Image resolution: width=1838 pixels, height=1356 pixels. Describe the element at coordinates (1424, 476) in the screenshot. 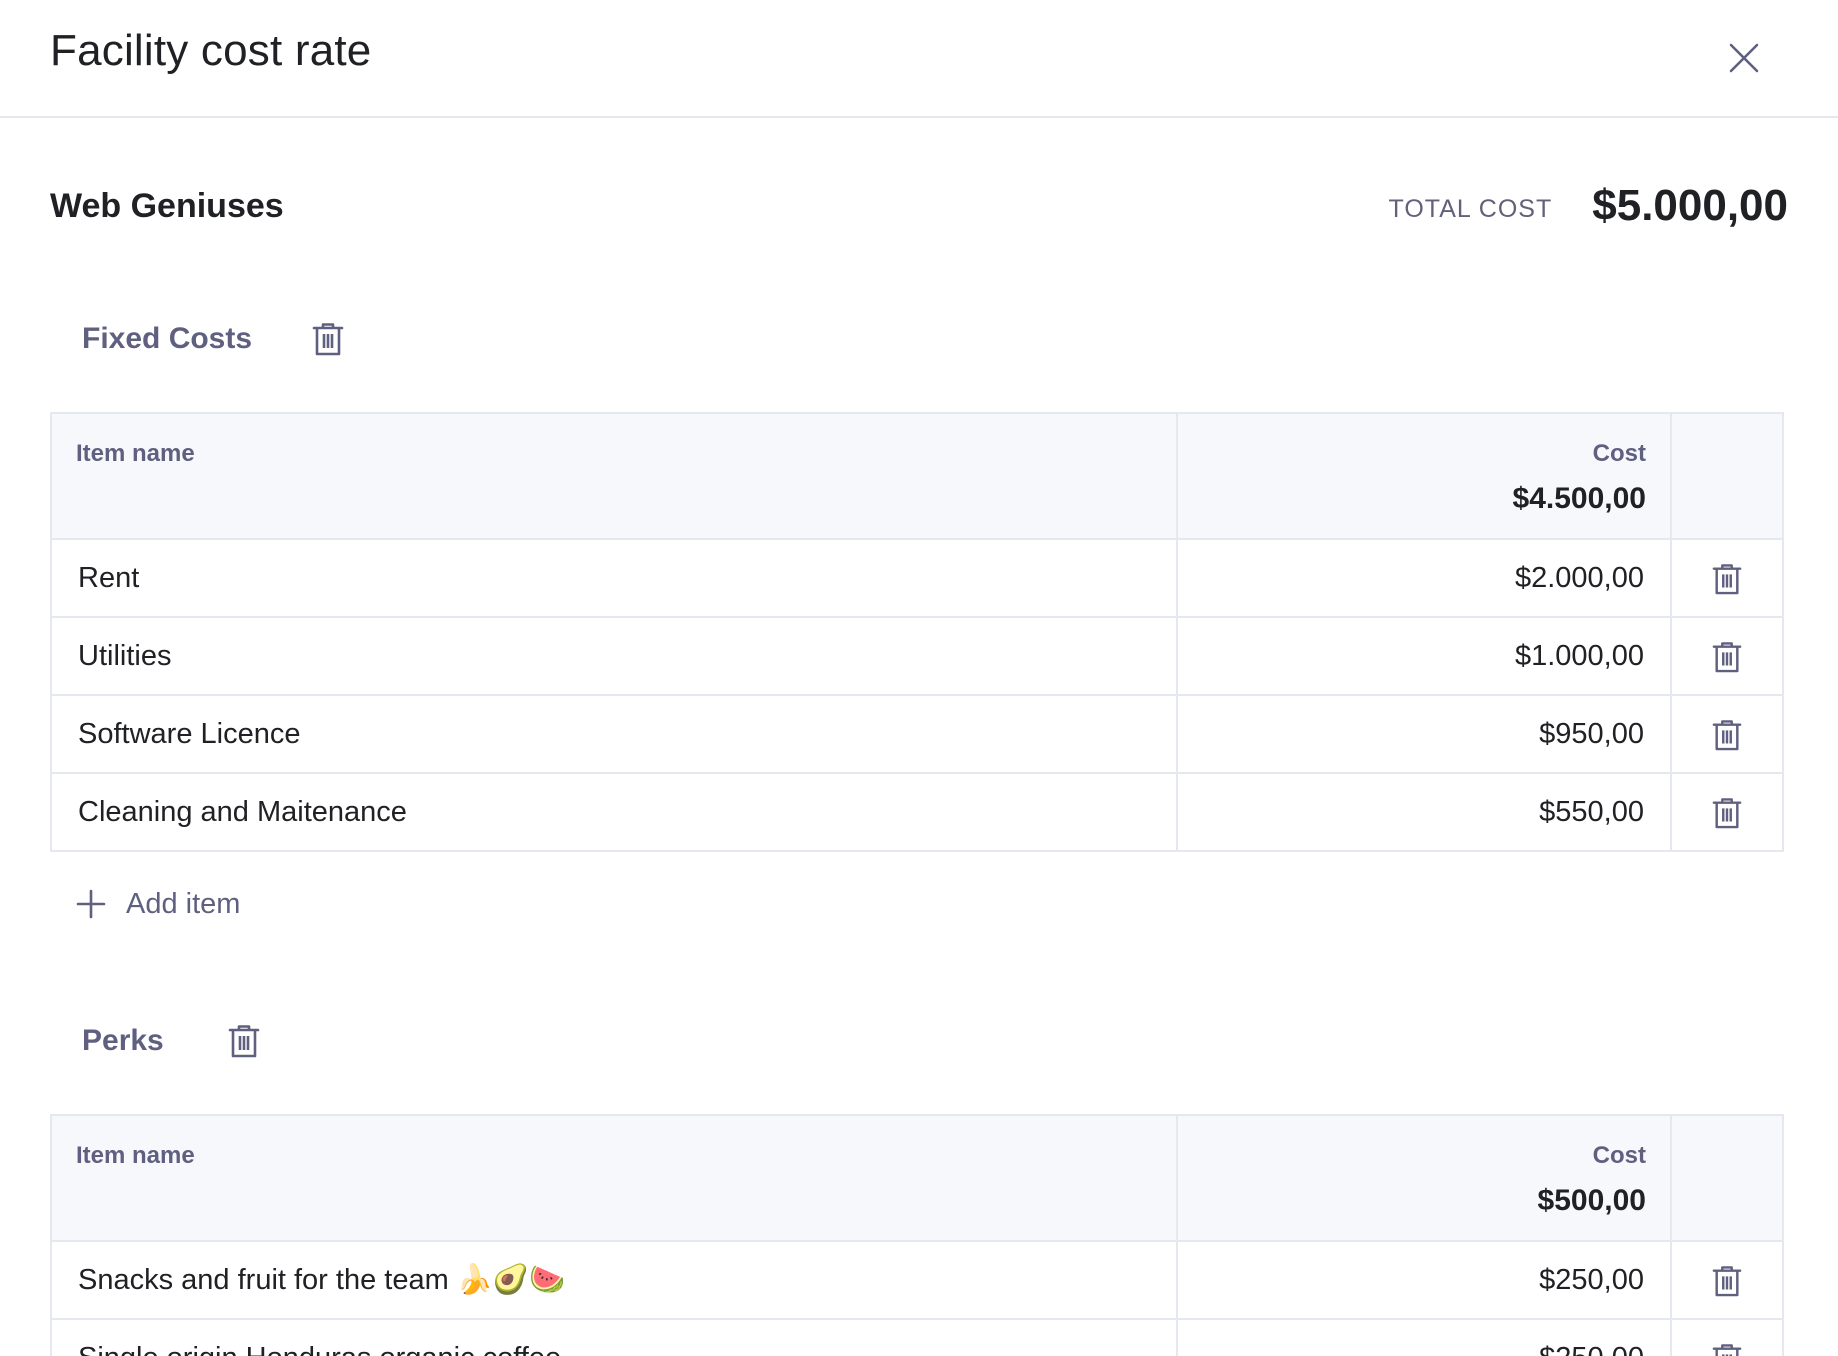

I see `column-header-cost: Cost $4.500,00` at that location.